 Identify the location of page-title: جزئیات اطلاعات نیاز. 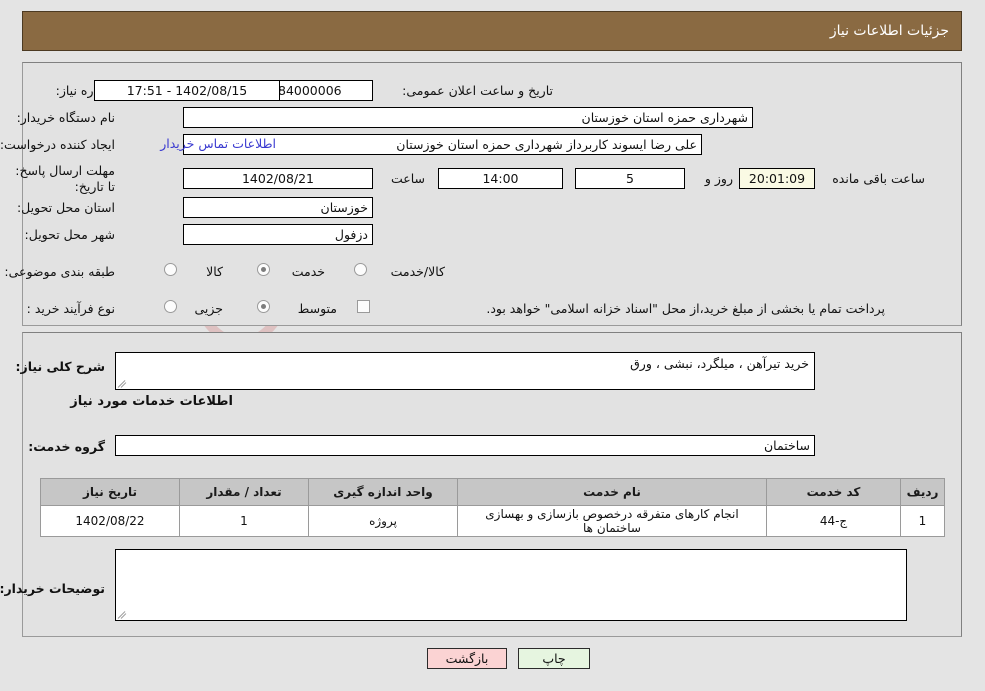
(889, 31).